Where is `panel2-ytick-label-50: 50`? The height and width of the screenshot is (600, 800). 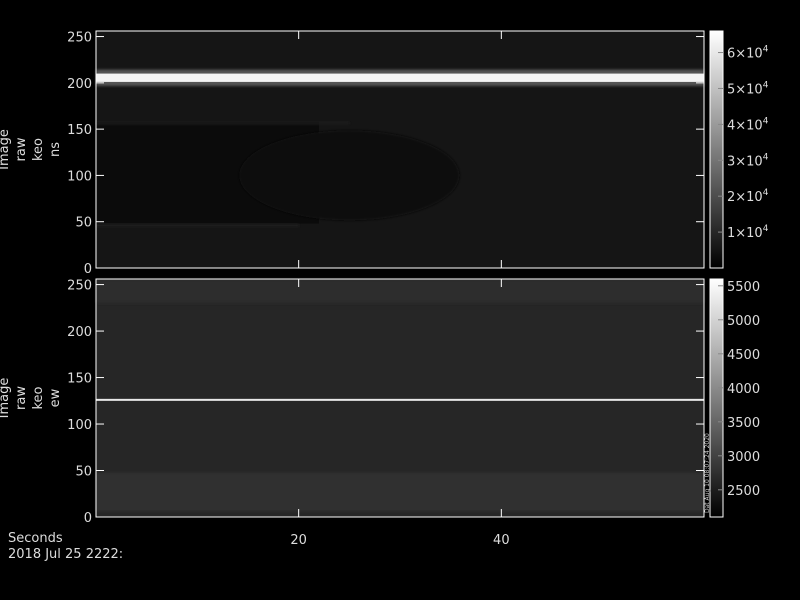
panel2-ytick-label-50: 50 is located at coordinates (83, 472).